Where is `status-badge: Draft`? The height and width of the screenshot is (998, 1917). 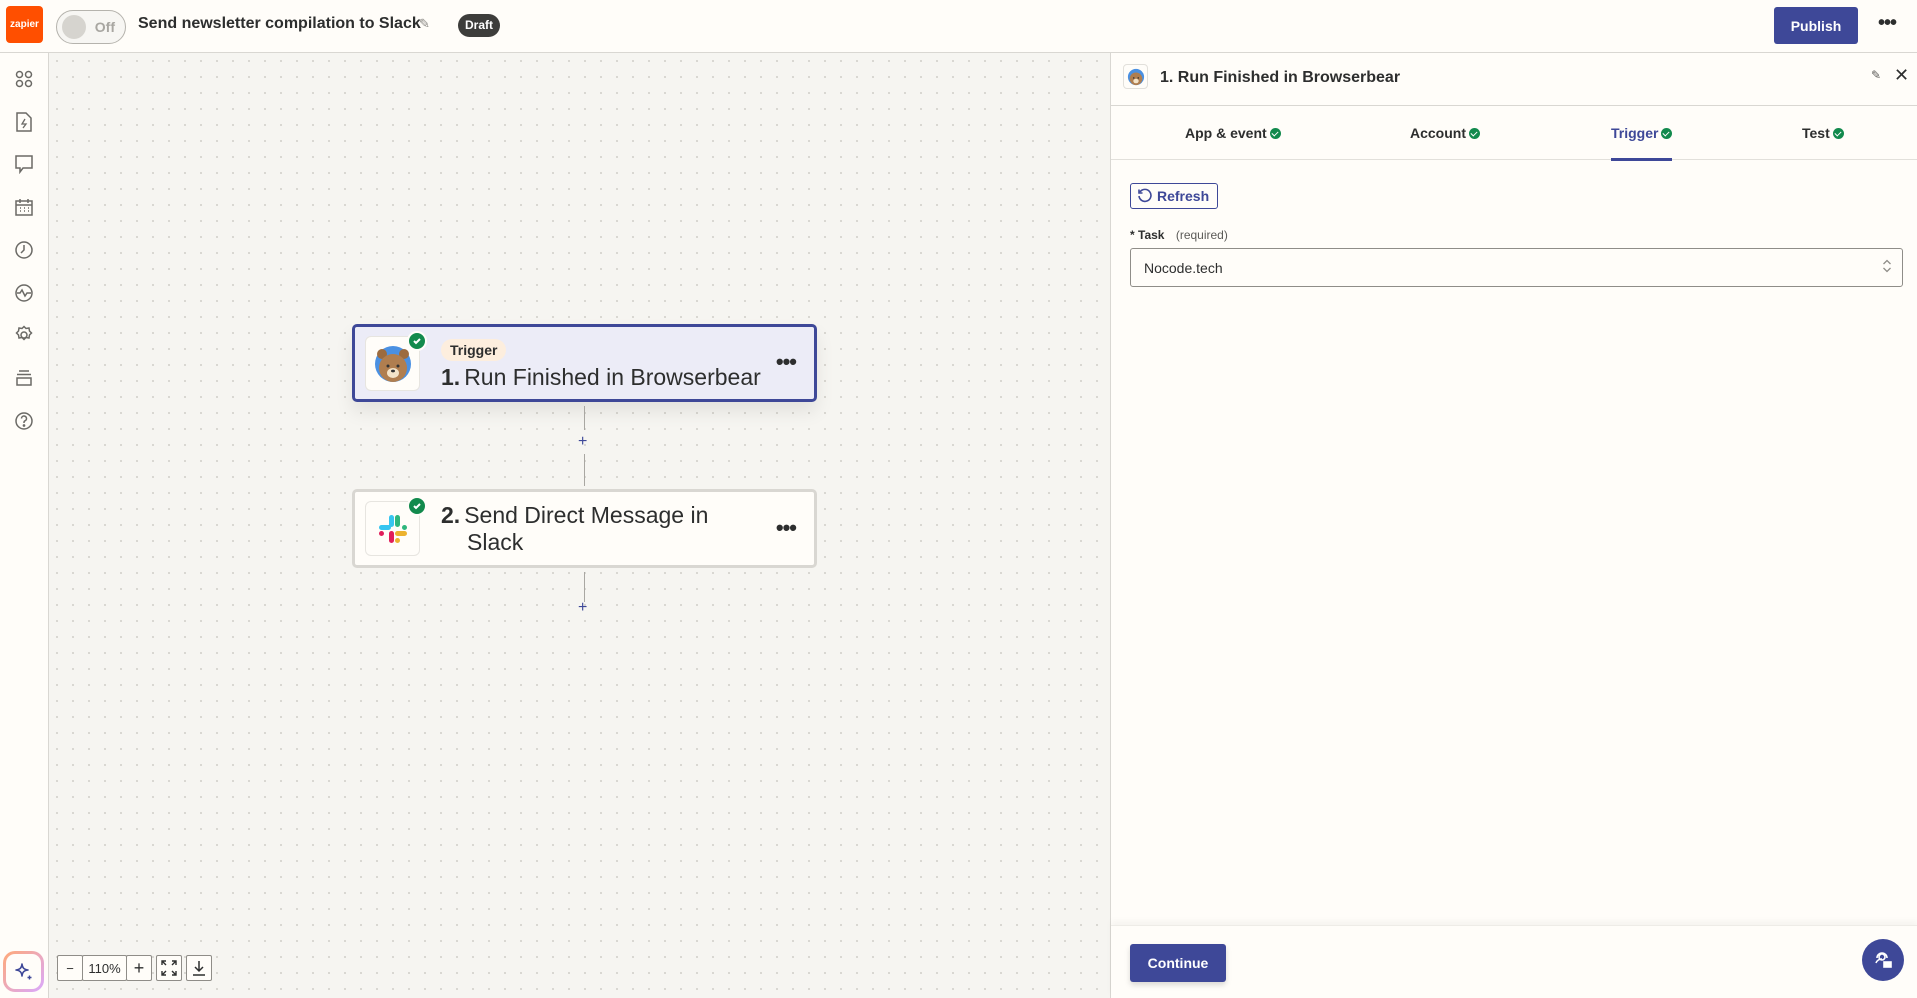
status-badge: Draft is located at coordinates (479, 25).